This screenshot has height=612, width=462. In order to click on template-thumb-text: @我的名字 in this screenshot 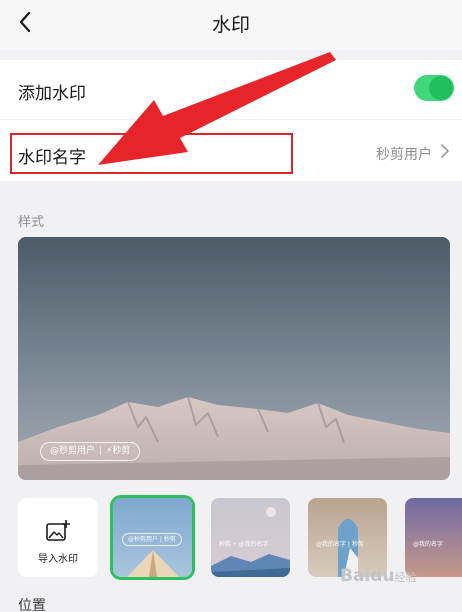, I will do `click(428, 544)`.